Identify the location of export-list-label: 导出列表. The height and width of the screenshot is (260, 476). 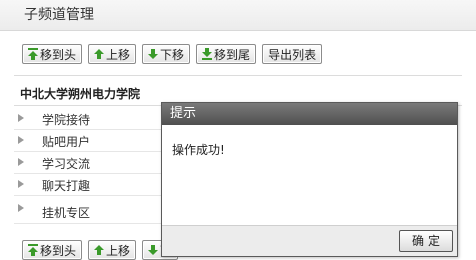
(292, 54).